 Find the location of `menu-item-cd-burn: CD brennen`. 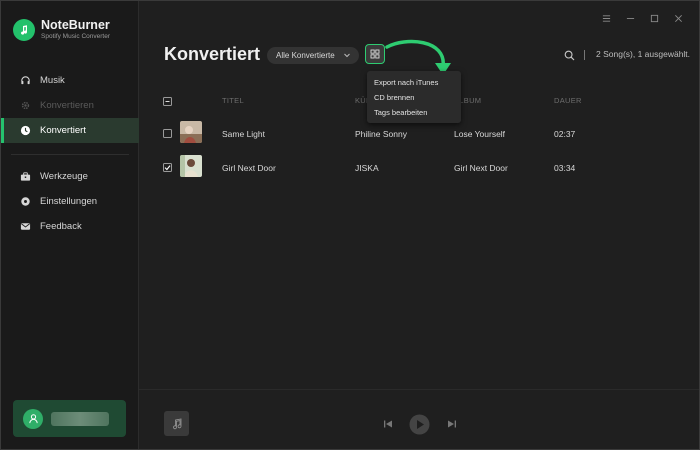

menu-item-cd-burn: CD brennen is located at coordinates (414, 97).